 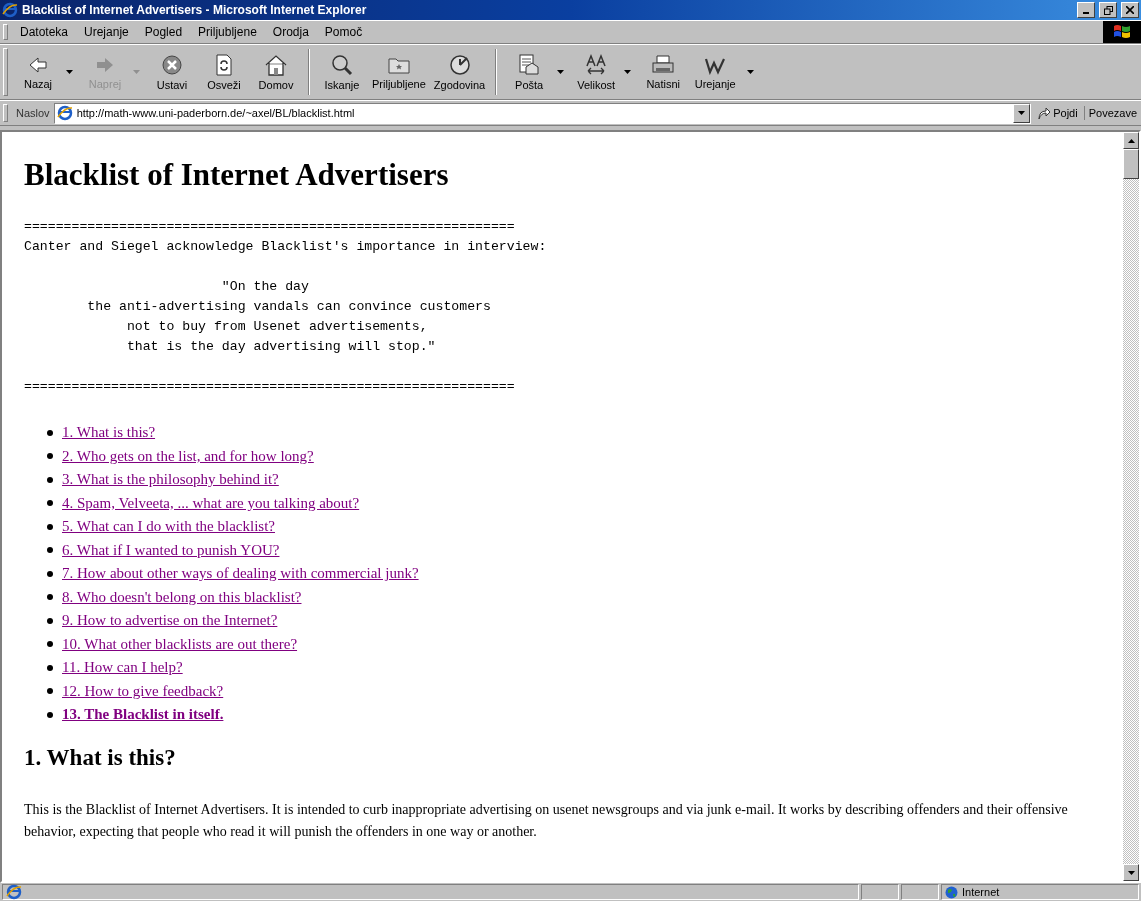 I want to click on scroll-up-icon, so click(x=1131, y=140).